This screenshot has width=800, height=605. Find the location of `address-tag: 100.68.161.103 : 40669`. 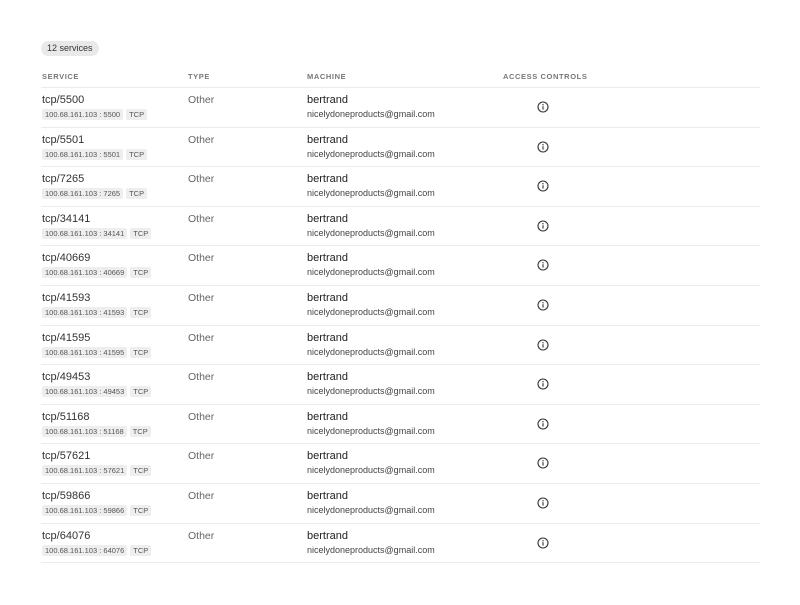

address-tag: 100.68.161.103 : 40669 is located at coordinates (85, 273).